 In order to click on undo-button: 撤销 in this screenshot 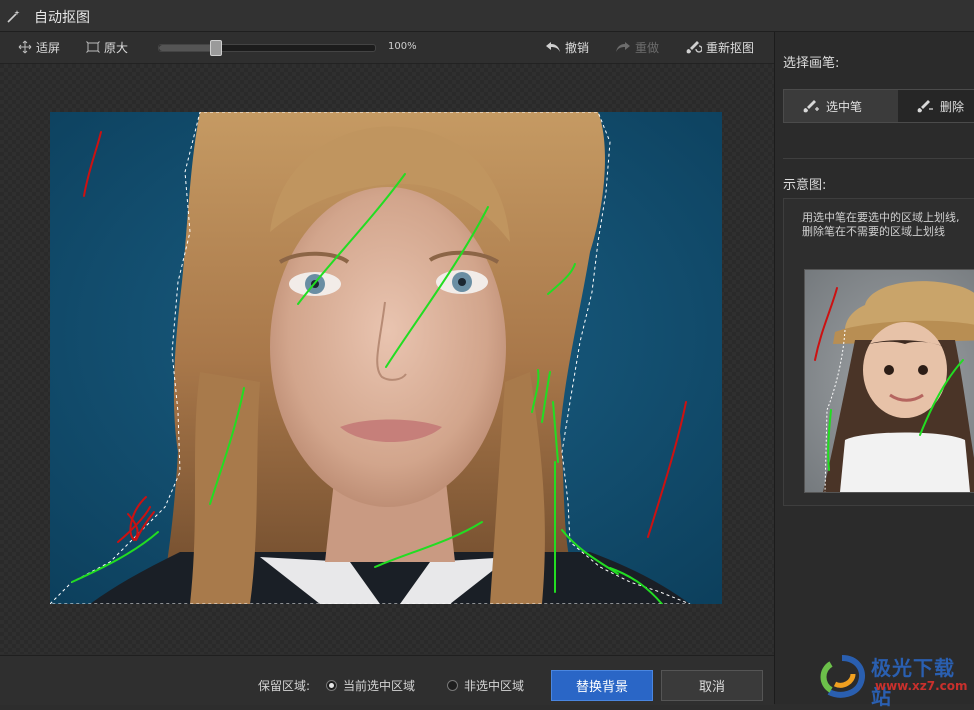, I will do `click(567, 47)`.